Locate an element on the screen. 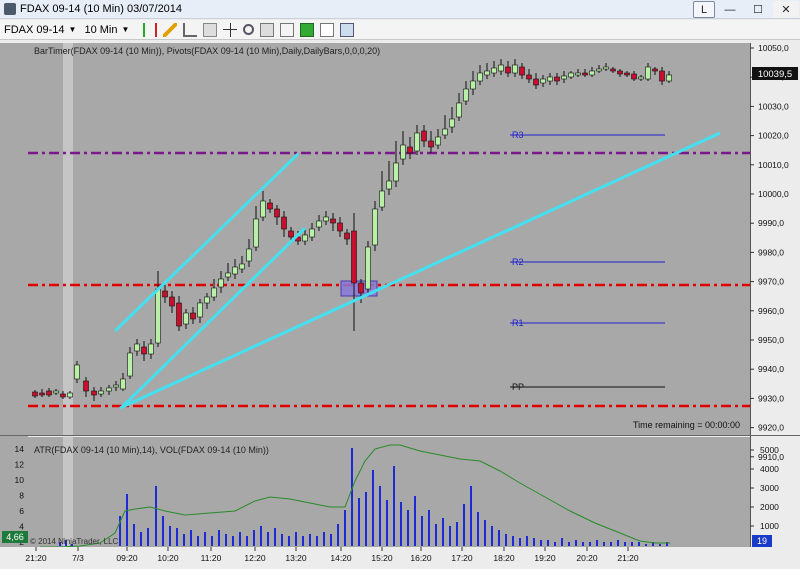 The height and width of the screenshot is (569, 800). maximize-button: ☐ is located at coordinates (758, 9).